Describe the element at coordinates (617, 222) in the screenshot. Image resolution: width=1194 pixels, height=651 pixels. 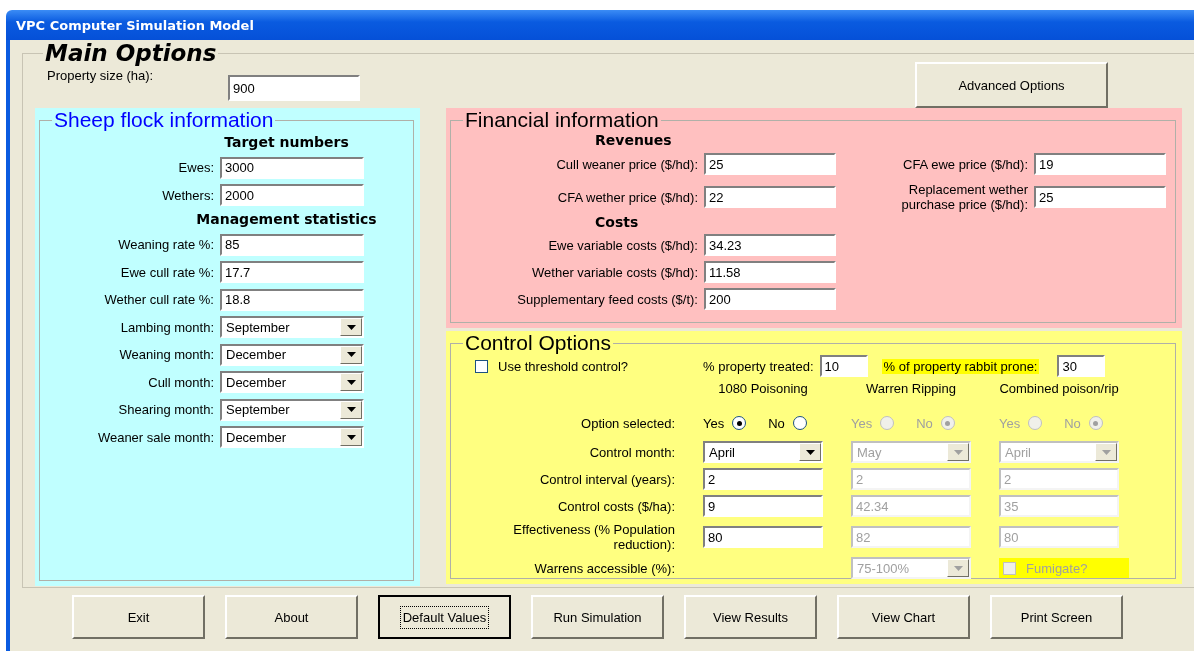
I see `subheading: Costs` at that location.